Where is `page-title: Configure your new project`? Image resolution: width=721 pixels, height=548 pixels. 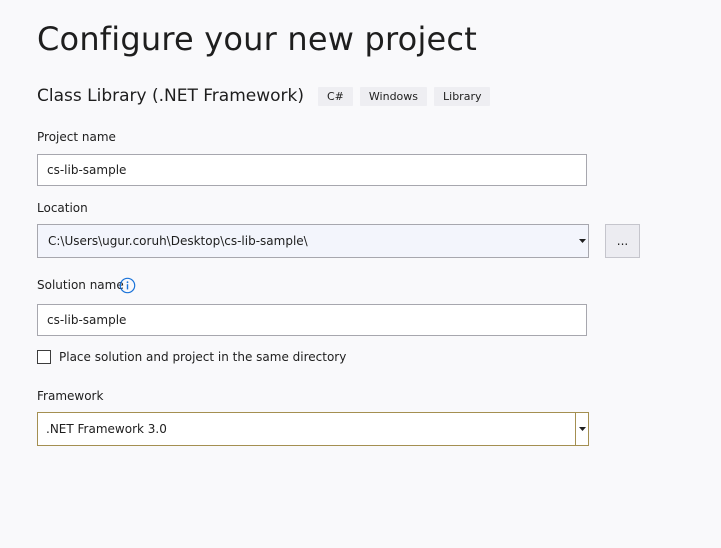 page-title: Configure your new project is located at coordinates (257, 39).